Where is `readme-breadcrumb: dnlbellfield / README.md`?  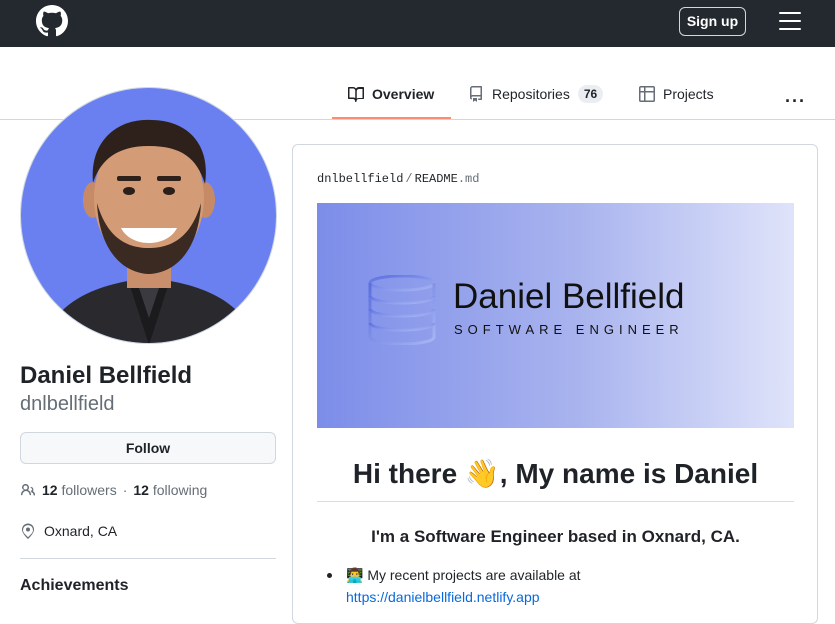
readme-breadcrumb: dnlbellfield / README.md is located at coordinates (398, 179).